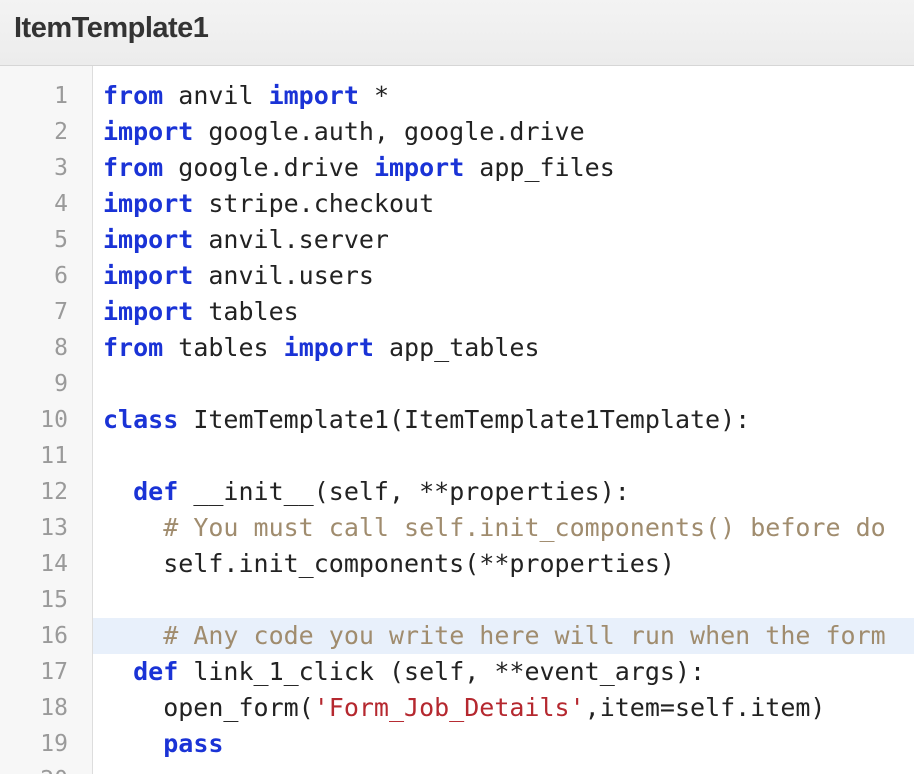 This screenshot has width=914, height=774. What do you see at coordinates (61, 204) in the screenshot?
I see `line-number: 4` at bounding box center [61, 204].